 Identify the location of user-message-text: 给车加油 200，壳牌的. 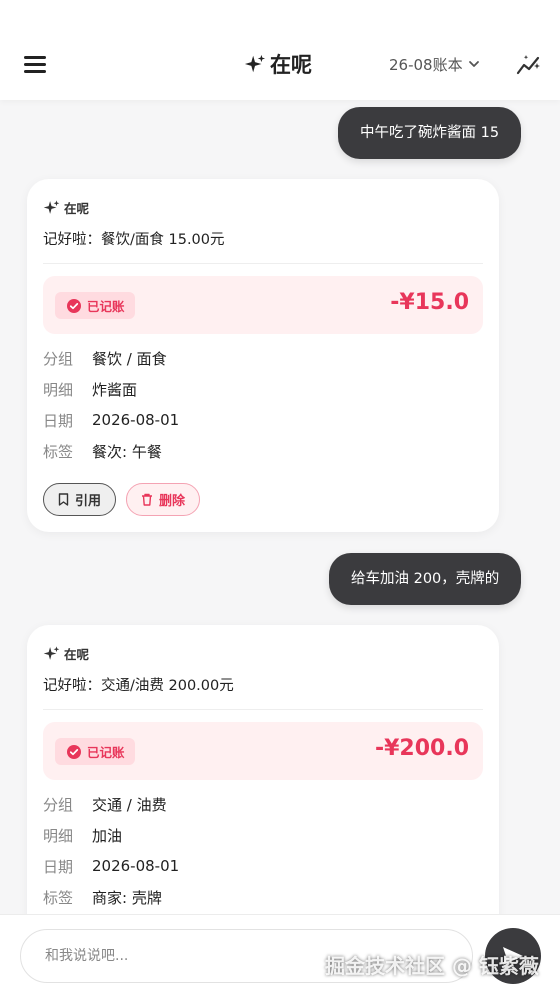
(425, 579).